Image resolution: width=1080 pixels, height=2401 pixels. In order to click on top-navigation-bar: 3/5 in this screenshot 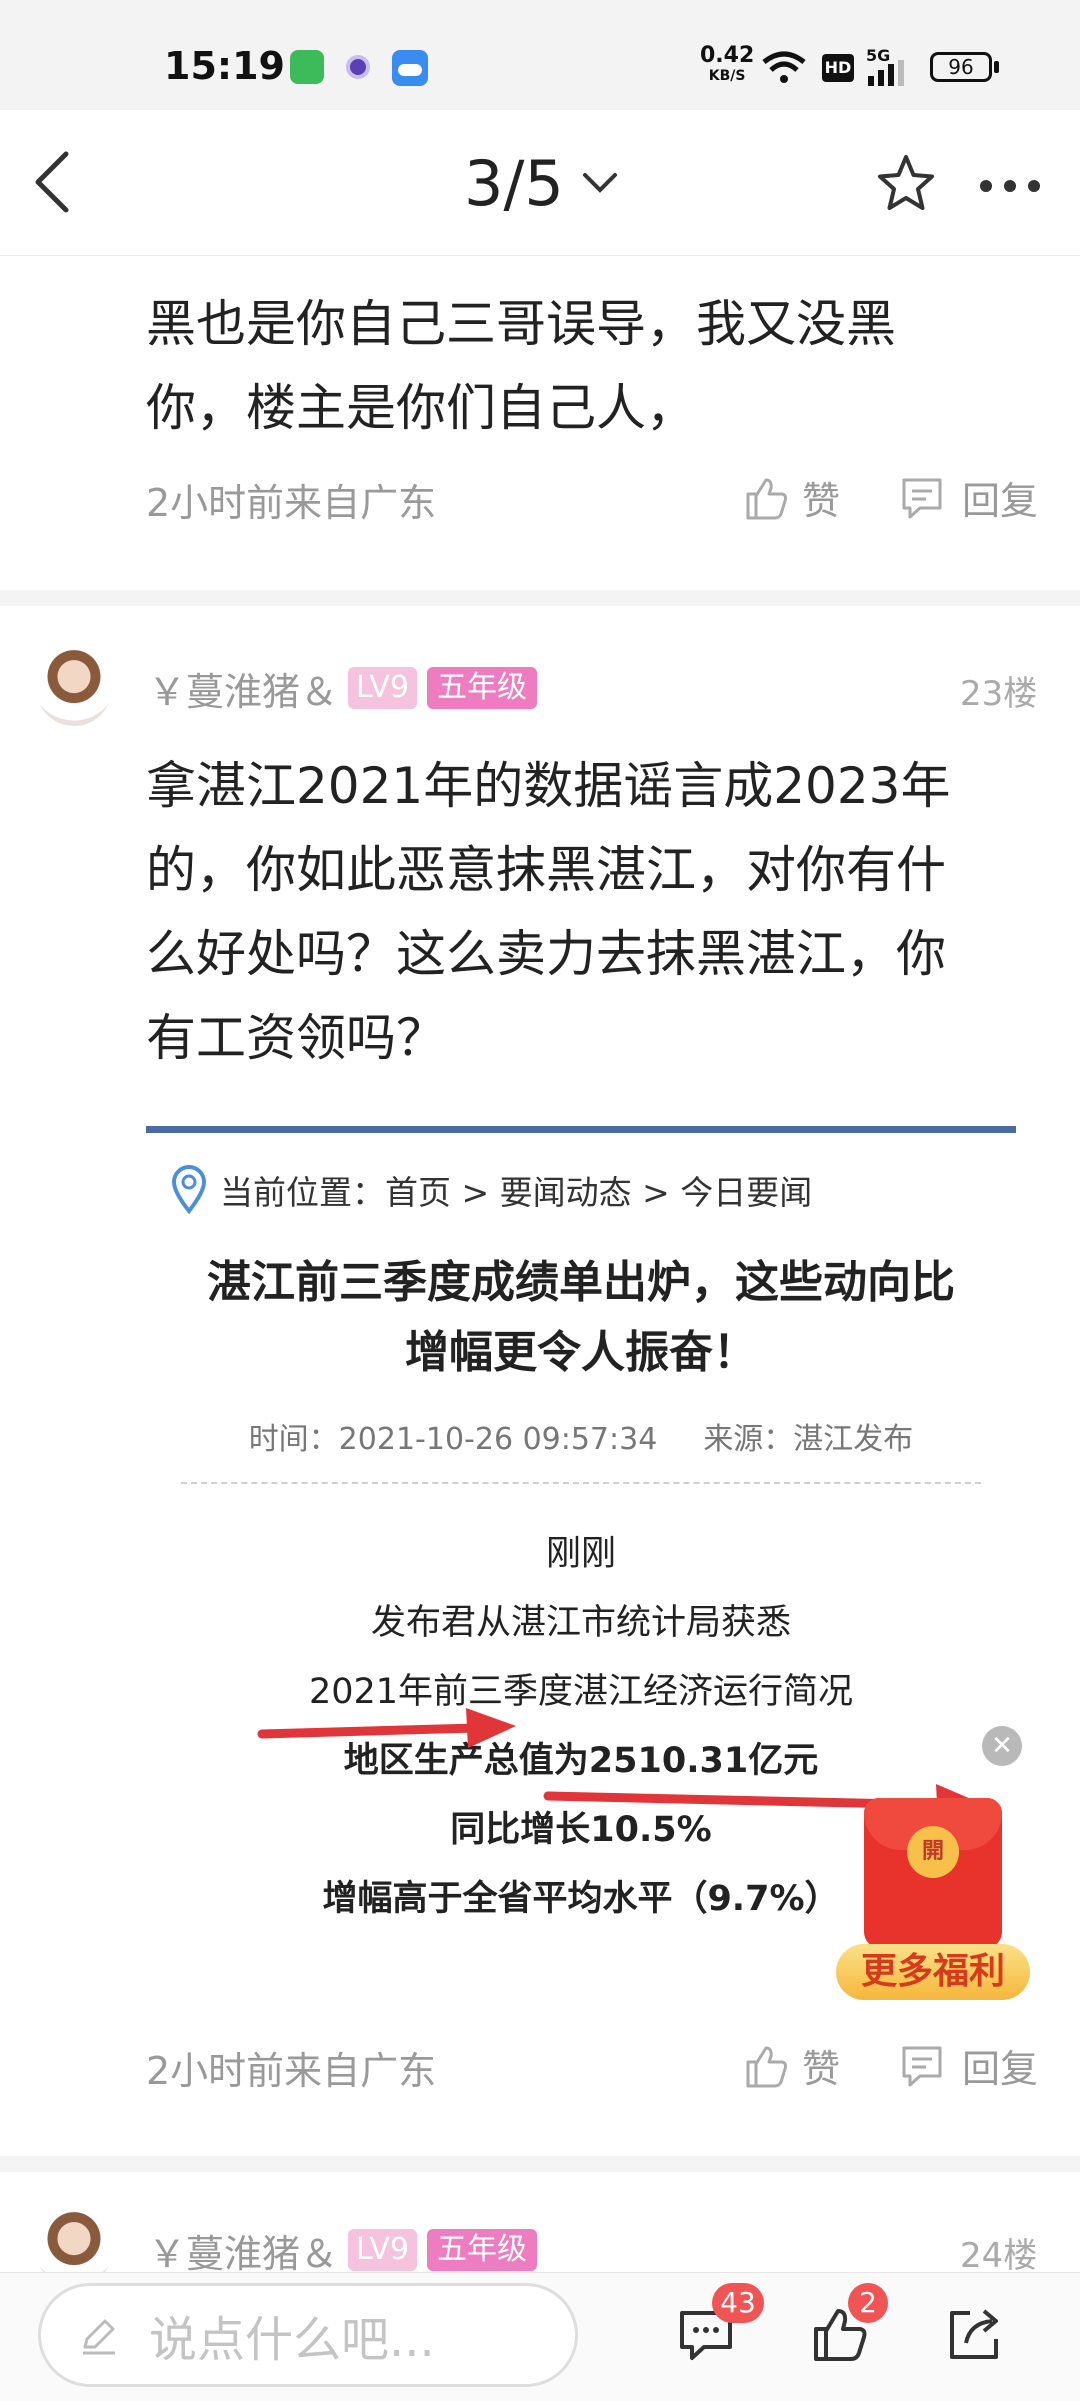, I will do `click(540, 183)`.